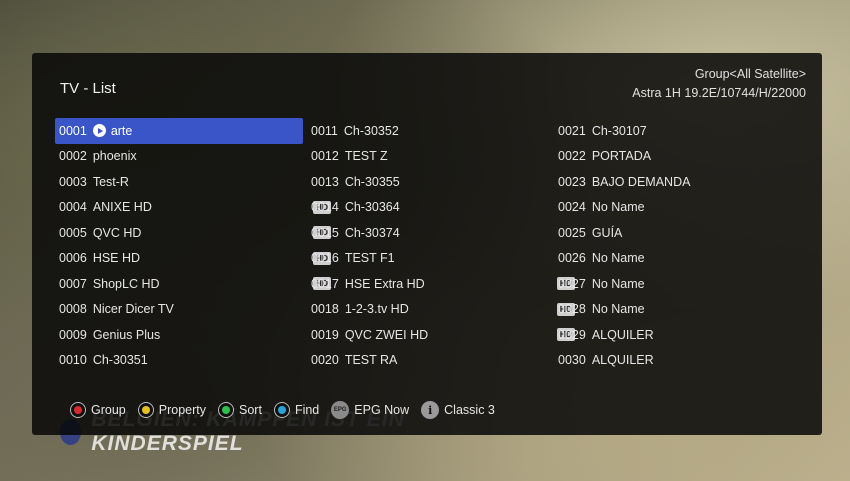 This screenshot has width=850, height=481. Describe the element at coordinates (180, 361) in the screenshot. I see `channel-row: 0010 Ch-30351` at that location.